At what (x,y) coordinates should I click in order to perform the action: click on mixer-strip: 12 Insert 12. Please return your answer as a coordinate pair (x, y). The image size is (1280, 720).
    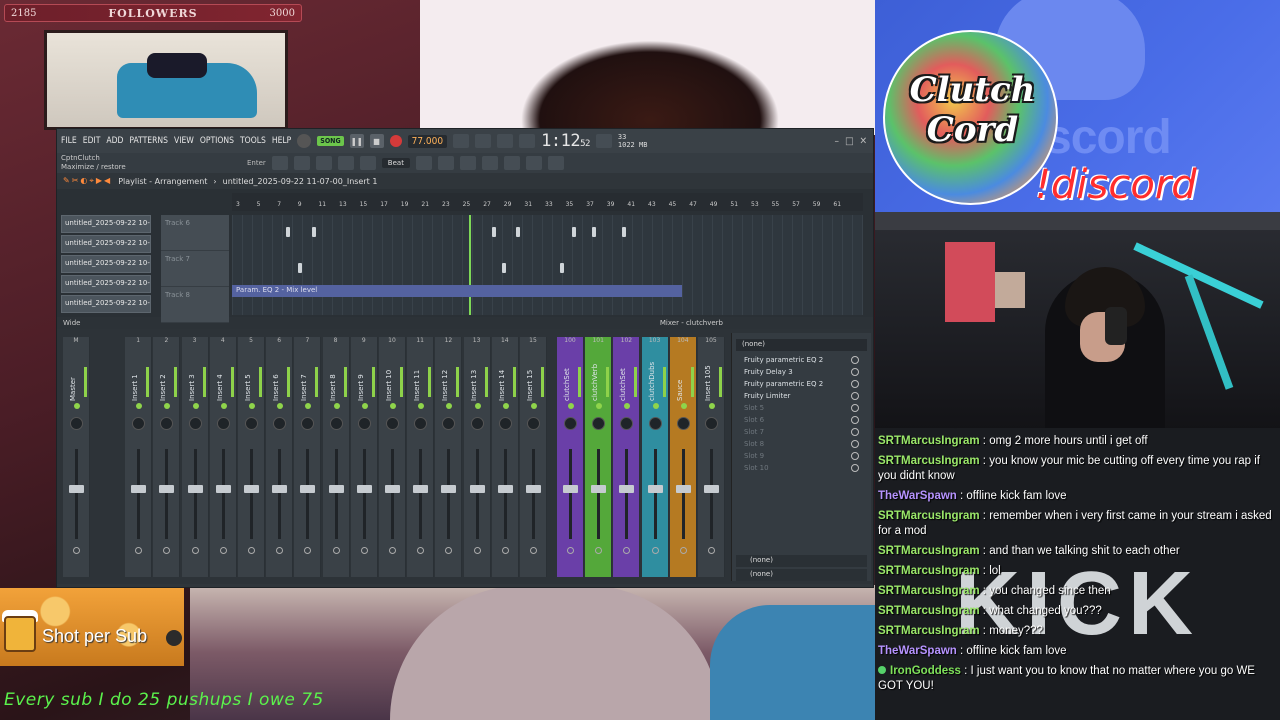
    Looking at the image, I should click on (449, 457).